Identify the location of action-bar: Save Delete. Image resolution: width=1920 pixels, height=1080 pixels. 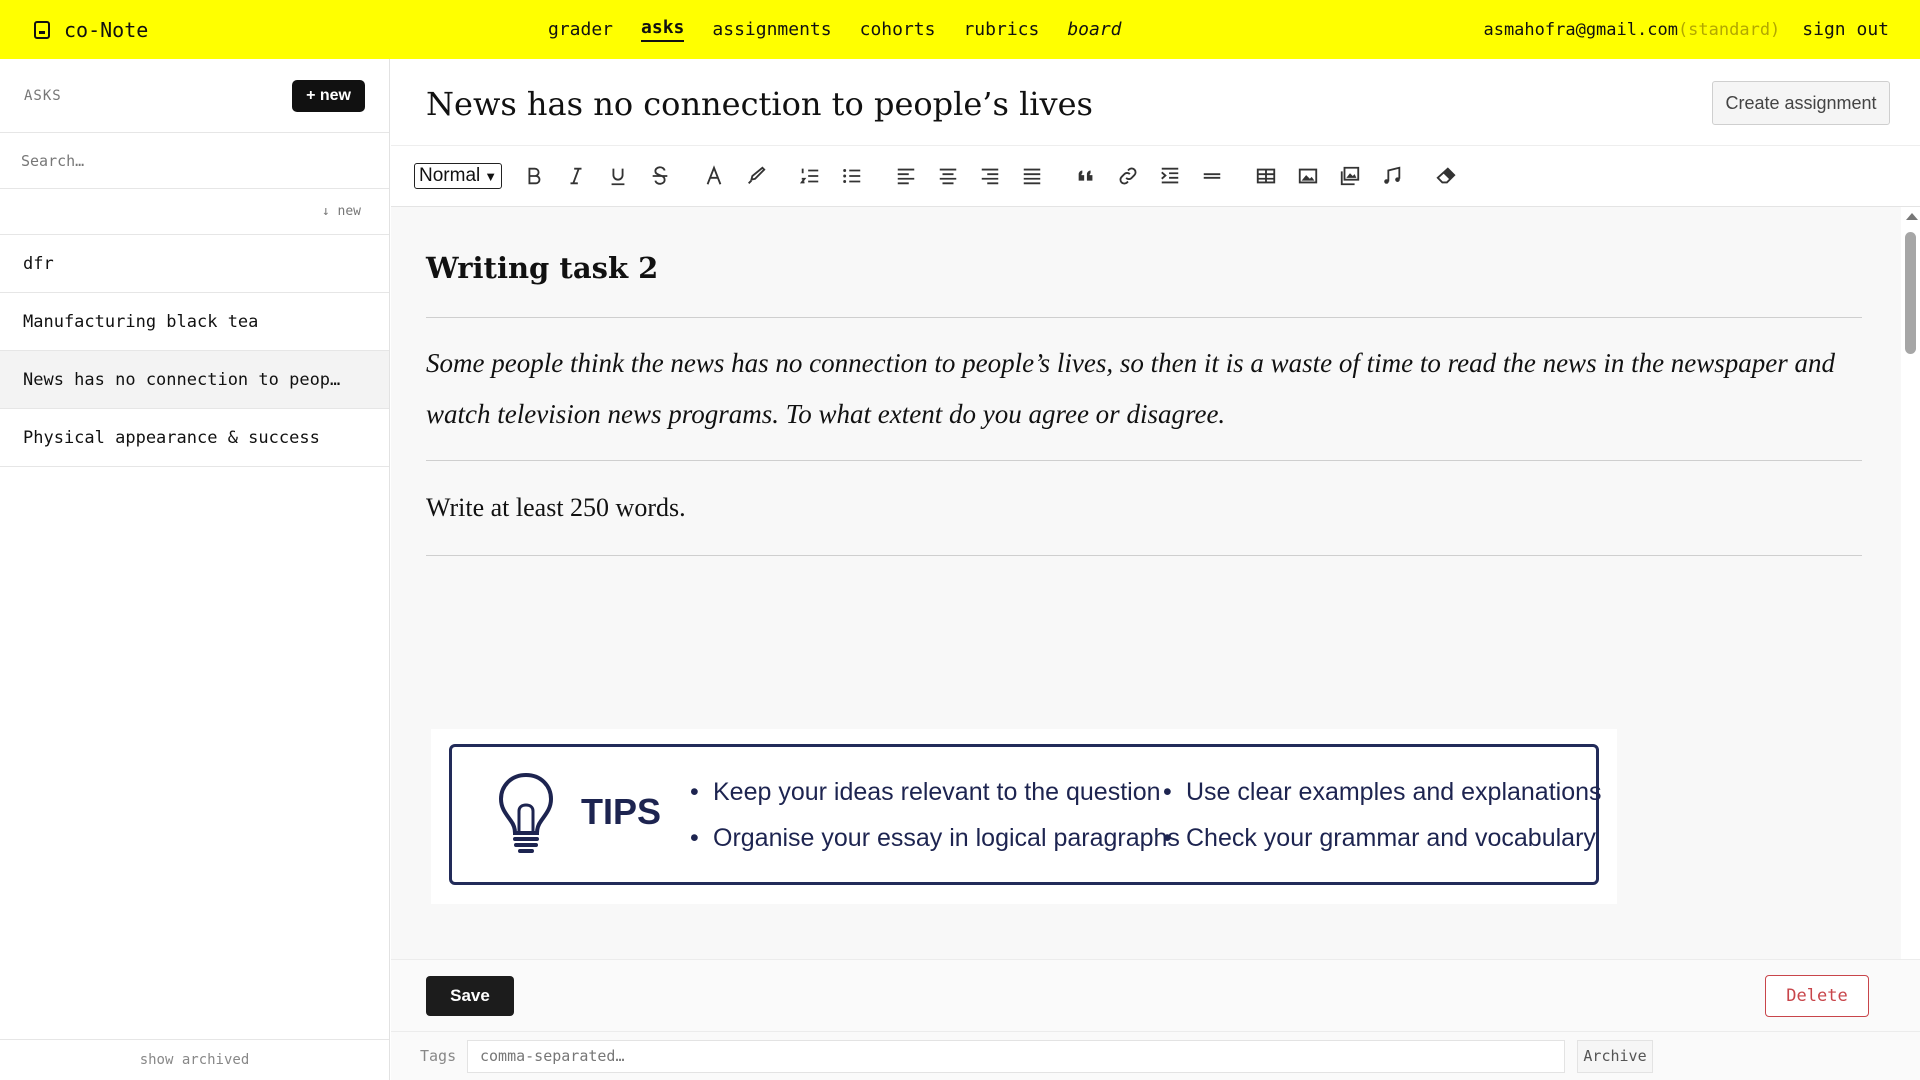
(1155, 995).